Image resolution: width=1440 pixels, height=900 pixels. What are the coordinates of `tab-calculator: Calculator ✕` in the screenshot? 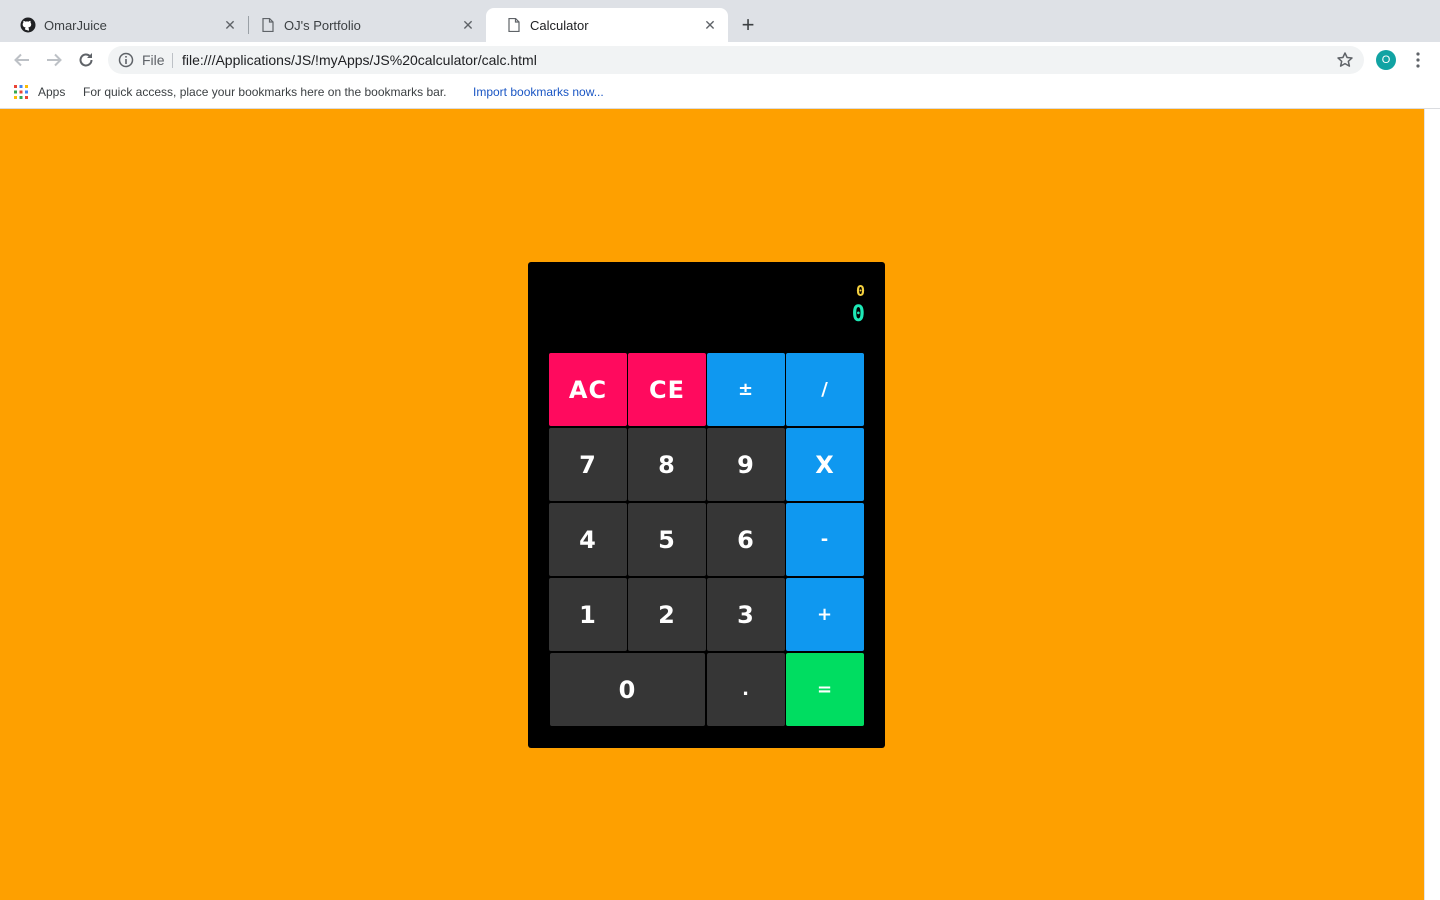 It's located at (607, 25).